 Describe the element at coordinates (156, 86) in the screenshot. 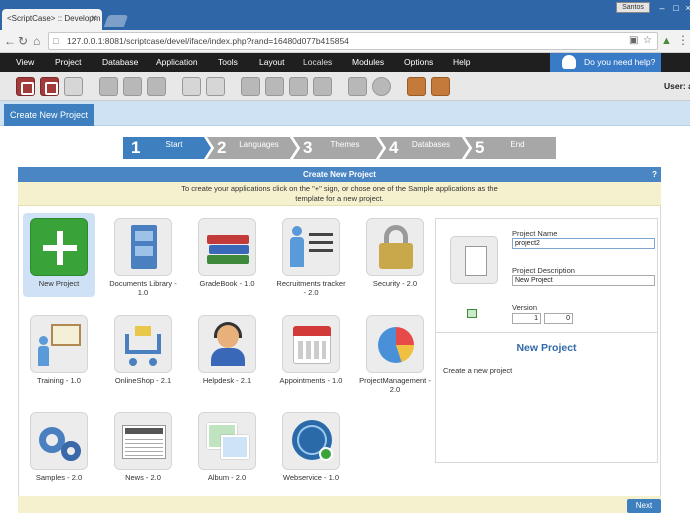

I see `list-applications-tool-icon` at that location.